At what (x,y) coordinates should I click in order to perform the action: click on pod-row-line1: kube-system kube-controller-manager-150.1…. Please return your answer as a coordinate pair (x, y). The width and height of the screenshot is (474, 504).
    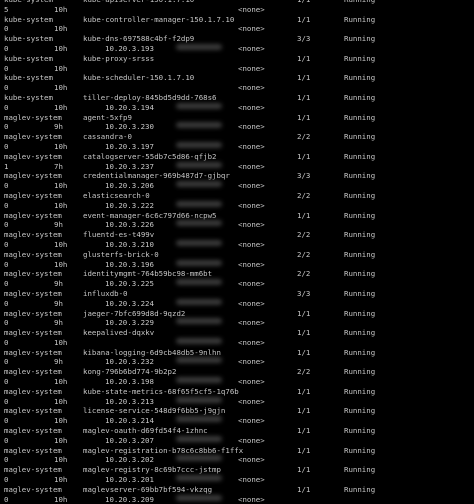
    Looking at the image, I should click on (237, 20).